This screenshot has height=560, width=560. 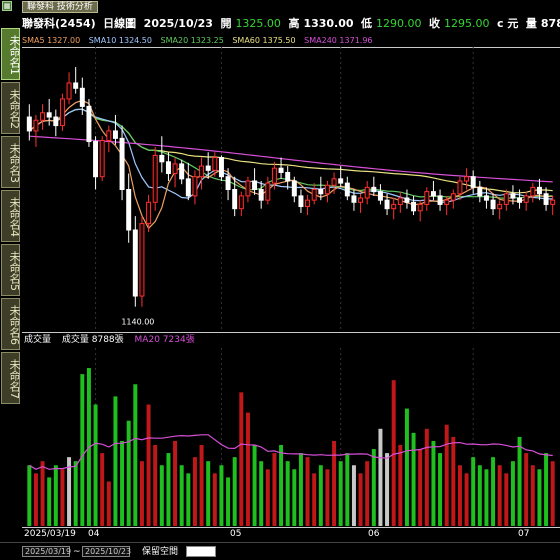 What do you see at coordinates (120, 23) in the screenshot?
I see `chart-kind: 日線圖` at bounding box center [120, 23].